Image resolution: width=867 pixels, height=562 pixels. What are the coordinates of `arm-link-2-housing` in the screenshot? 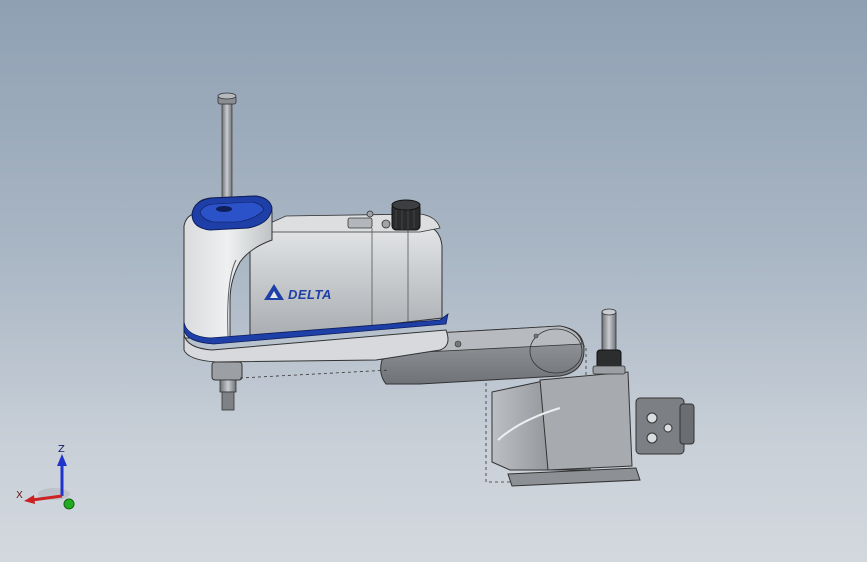 It's located at (346, 270).